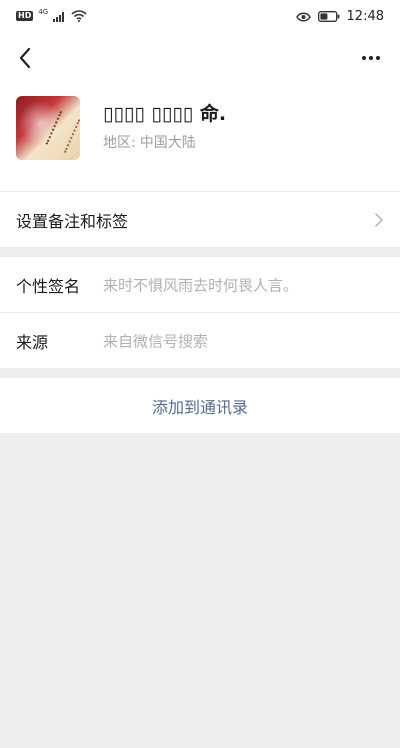  I want to click on remark-tags-label: 设置备注和标签, so click(72, 221).